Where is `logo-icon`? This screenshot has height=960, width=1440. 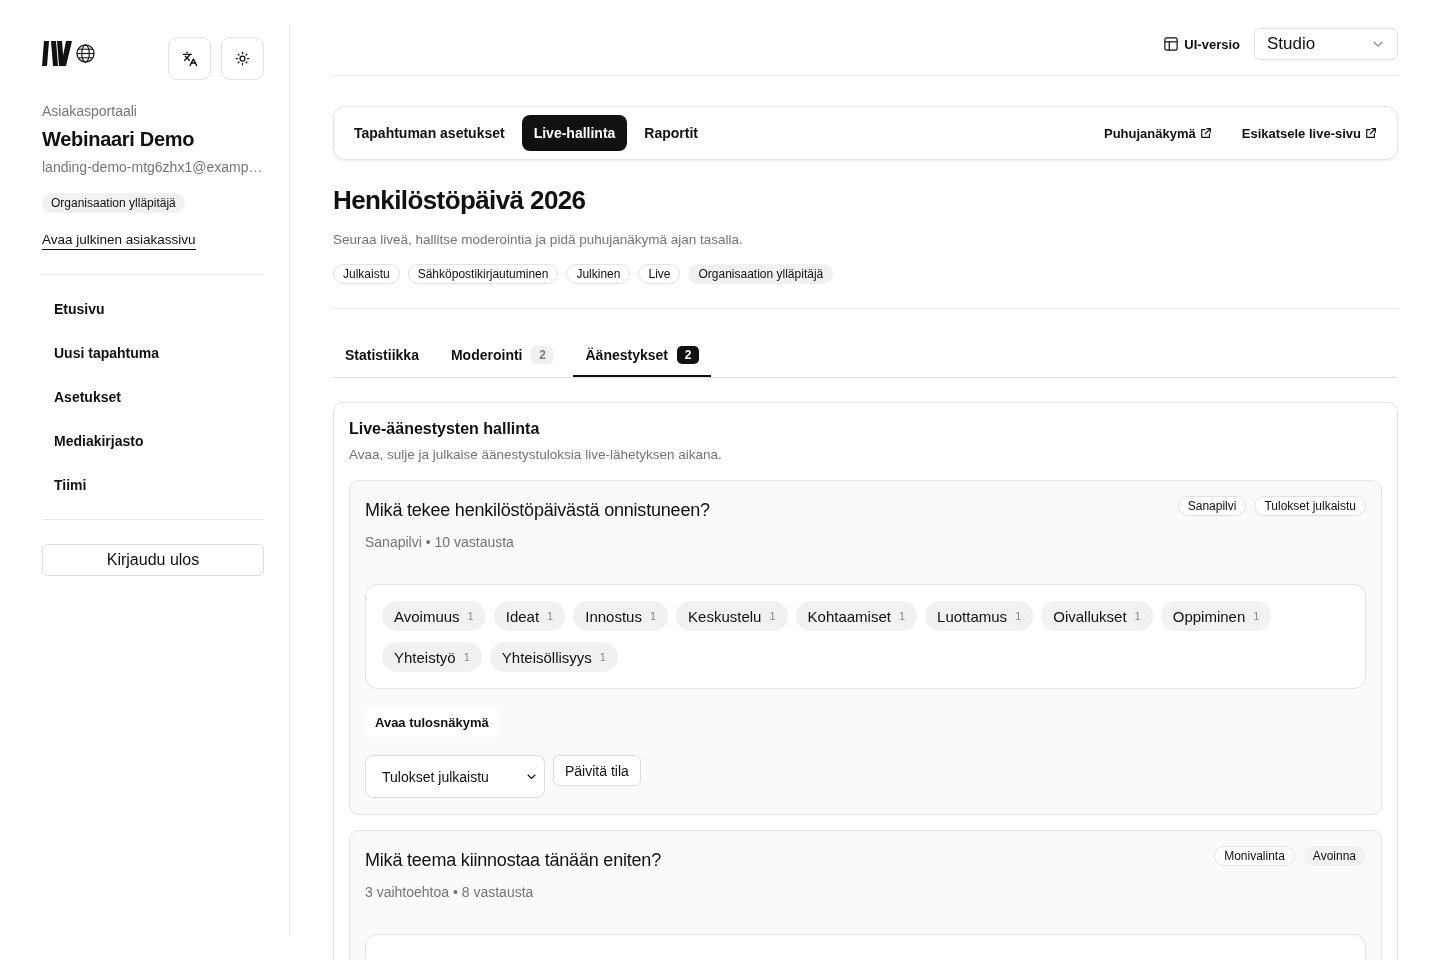 logo-icon is located at coordinates (57, 53).